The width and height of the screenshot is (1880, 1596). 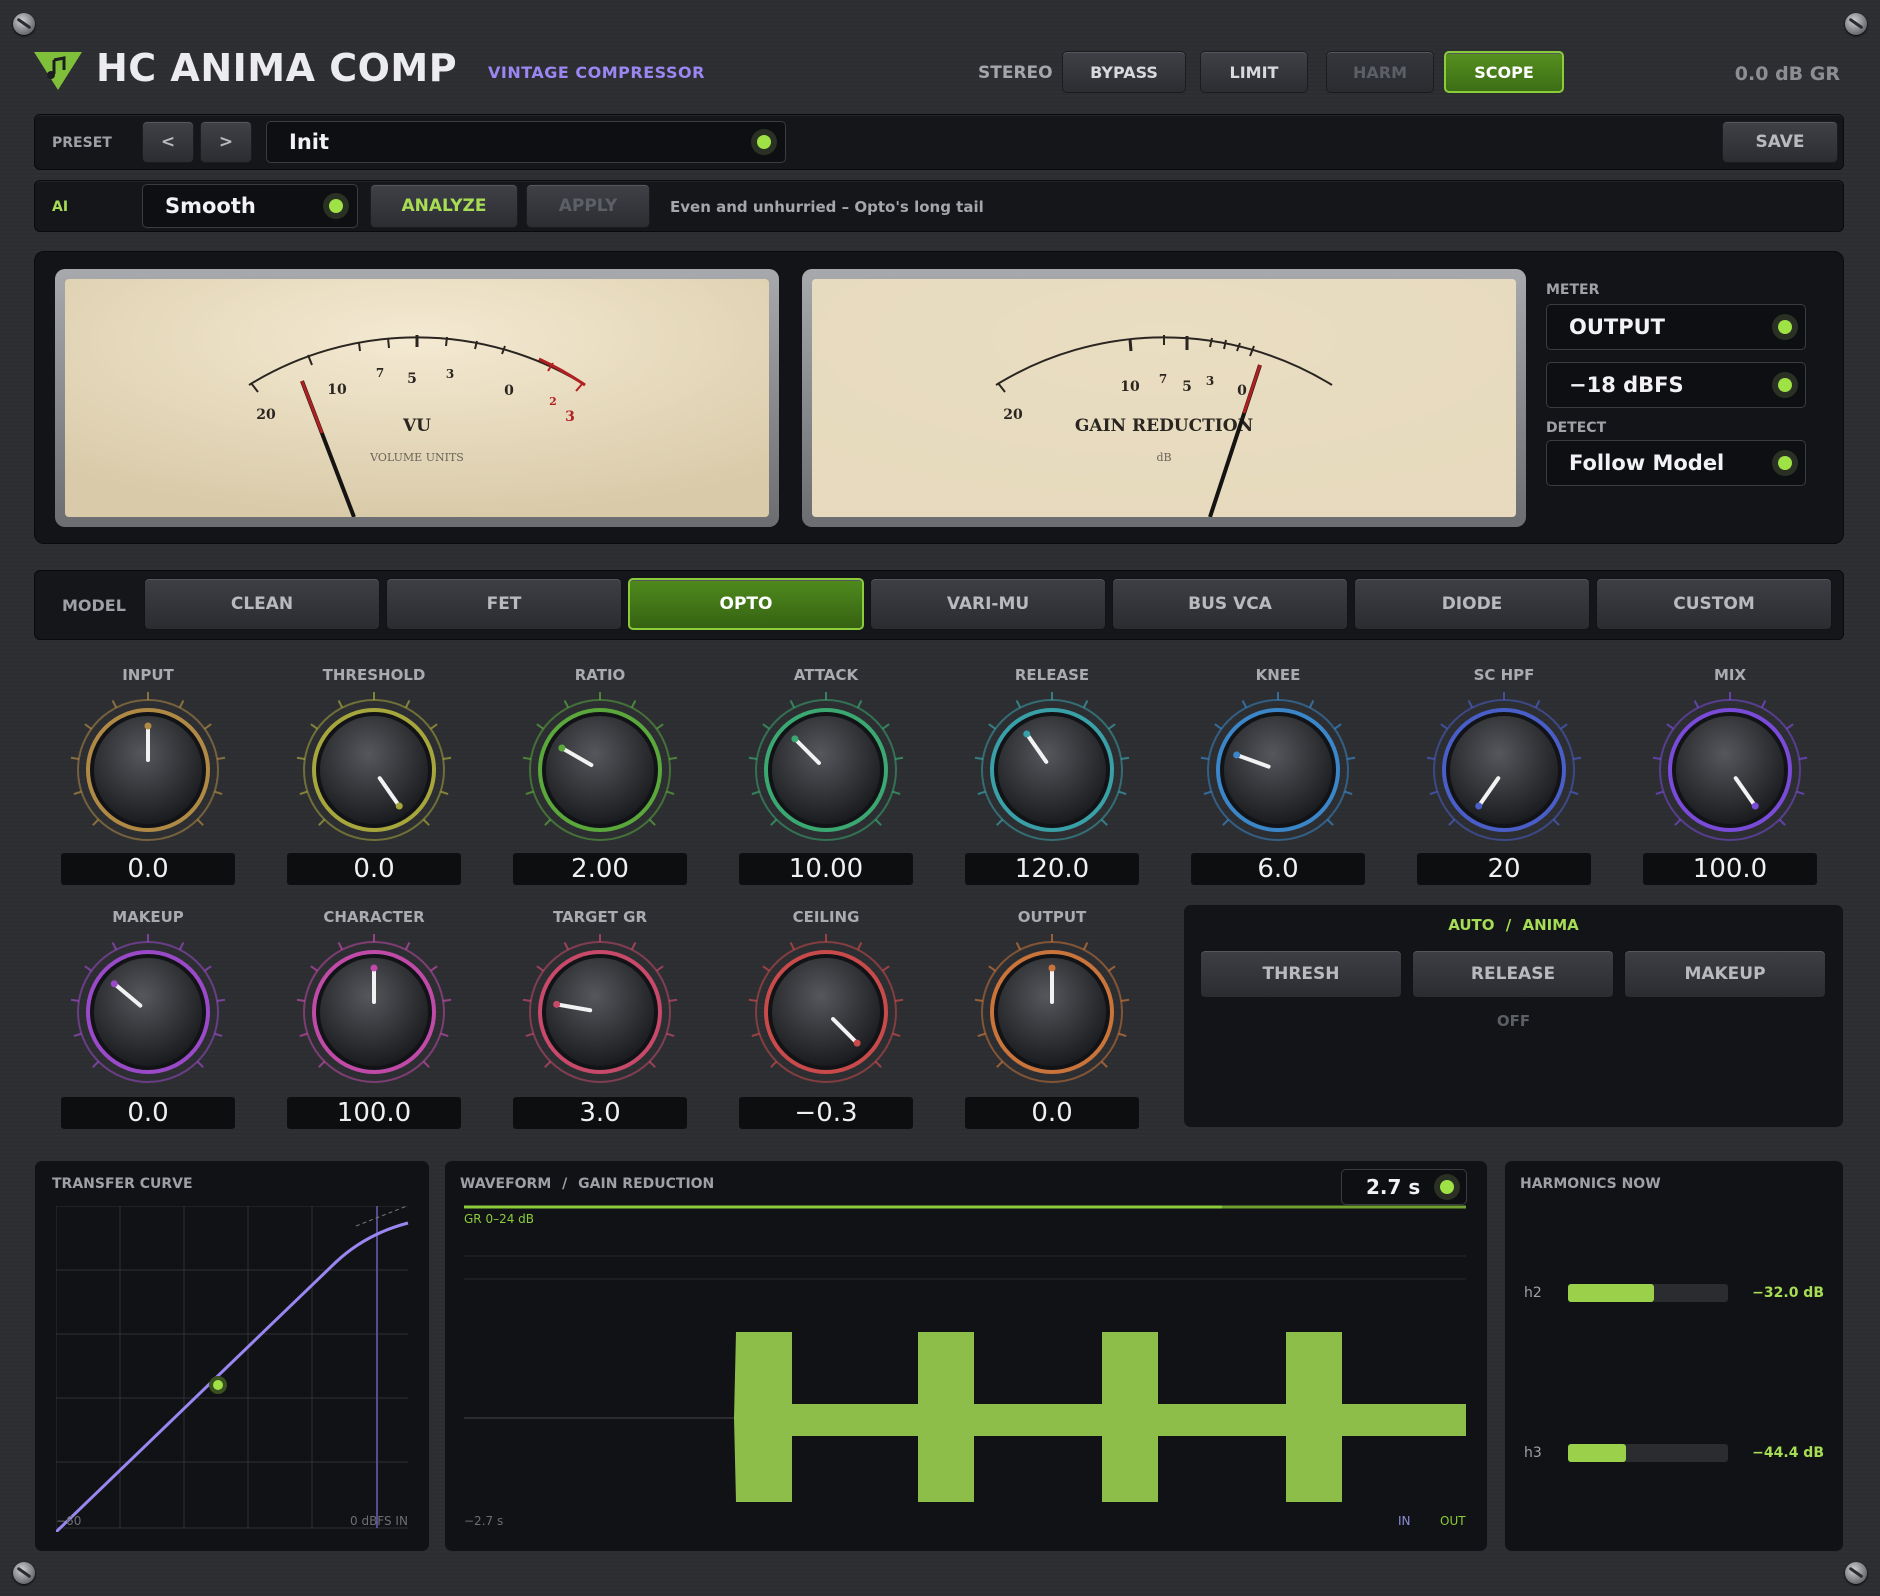 What do you see at coordinates (148, 1012) in the screenshot?
I see `makeup-knob` at bounding box center [148, 1012].